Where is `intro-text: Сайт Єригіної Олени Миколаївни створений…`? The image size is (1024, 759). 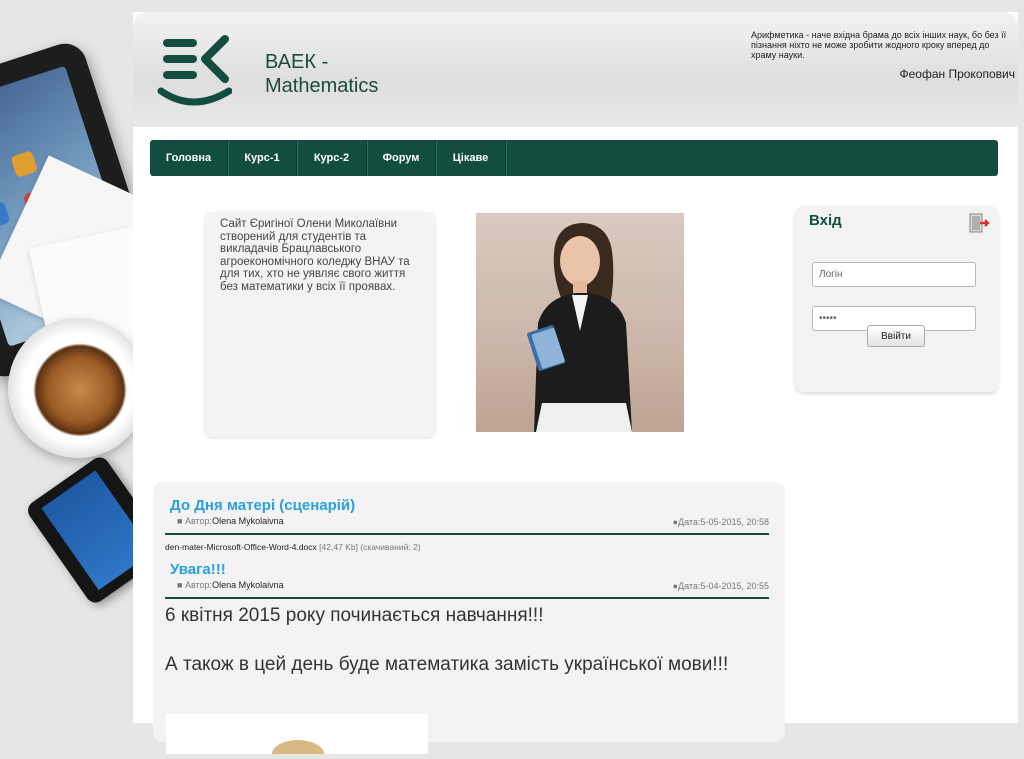
intro-text: Сайт Єригіної Олени Миколаївни створений… is located at coordinates (315, 255).